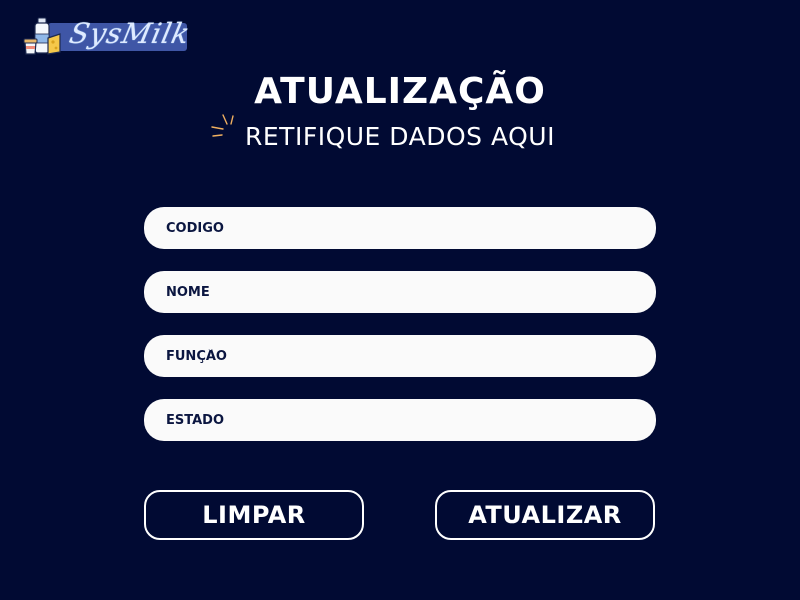 This screenshot has width=800, height=600. Describe the element at coordinates (130, 33) in the screenshot. I see `logo-text: SysMilk` at that location.